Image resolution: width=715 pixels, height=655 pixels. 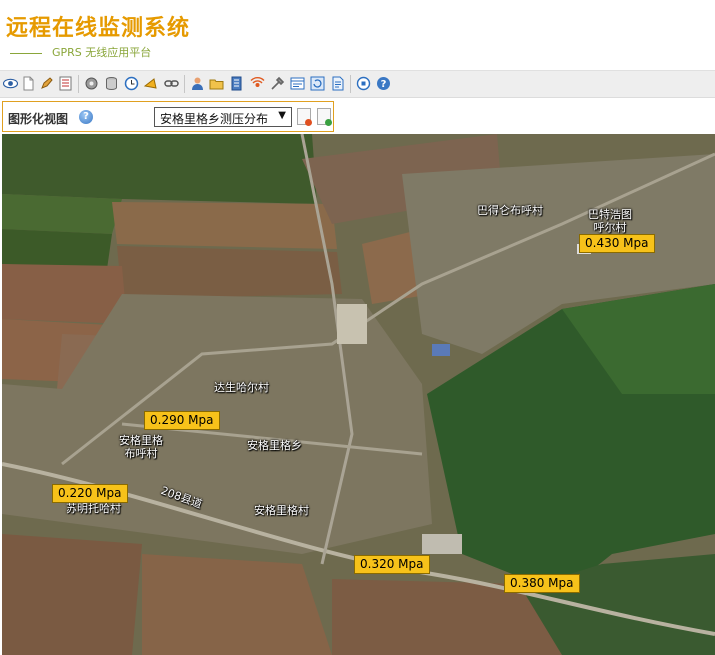 What do you see at coordinates (216, 83) in the screenshot?
I see `folder-icon` at bounding box center [216, 83].